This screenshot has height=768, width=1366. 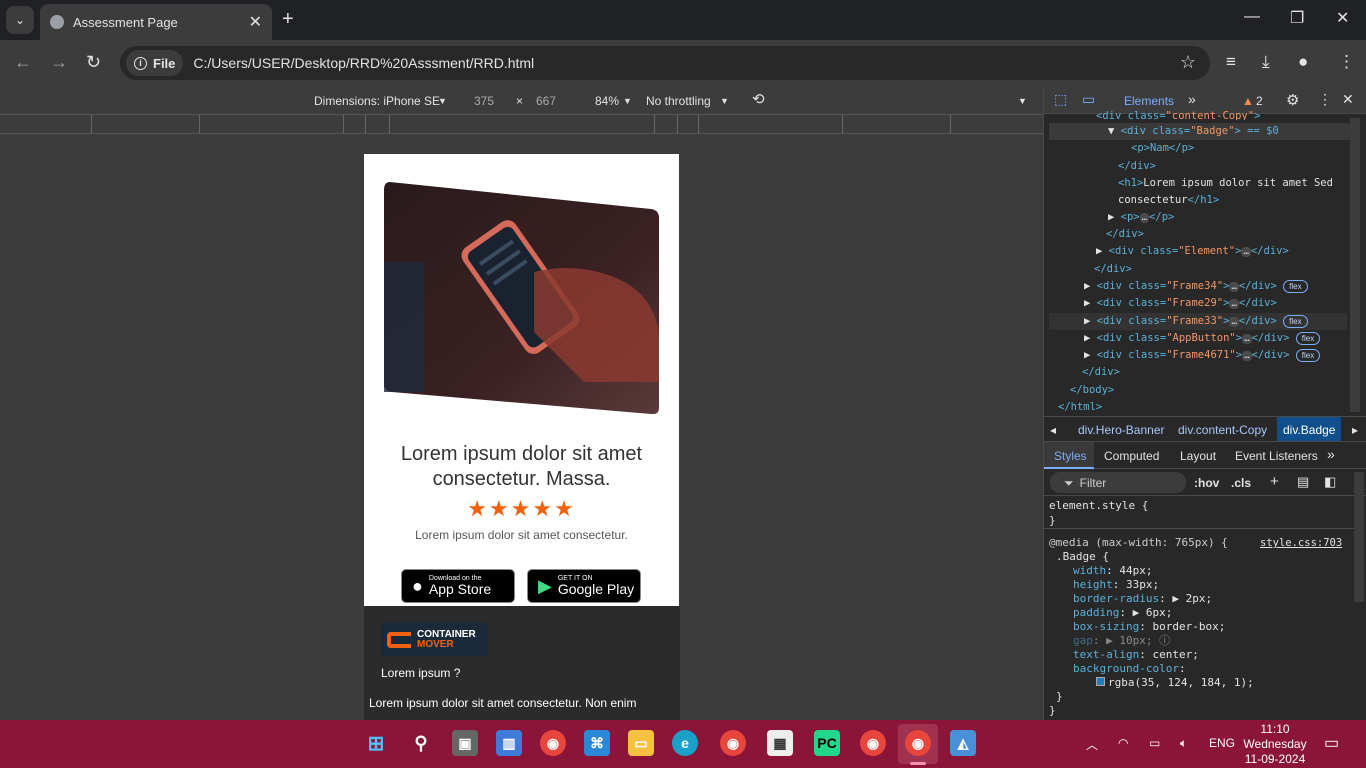 I want to click on app-store-button: ● Download on the App Store, so click(x=458, y=586).